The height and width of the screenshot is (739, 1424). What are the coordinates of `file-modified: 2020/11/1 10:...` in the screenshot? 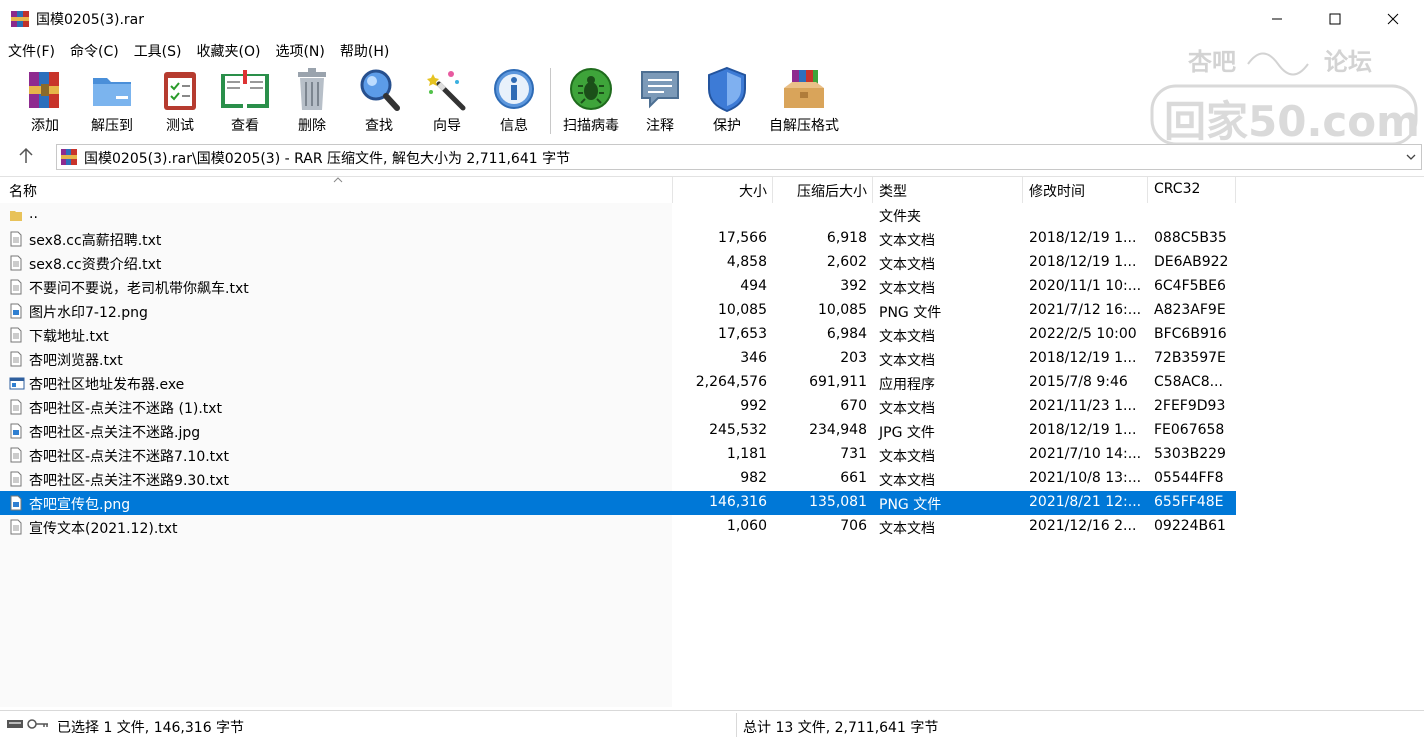 It's located at (1085, 286).